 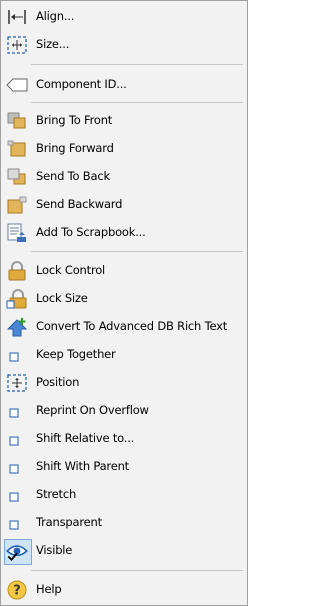 What do you see at coordinates (124, 495) in the screenshot?
I see `menu-item-stretch: Stretch` at bounding box center [124, 495].